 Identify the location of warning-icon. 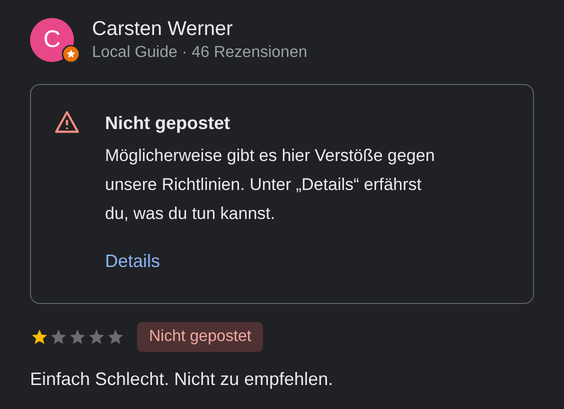
(67, 122).